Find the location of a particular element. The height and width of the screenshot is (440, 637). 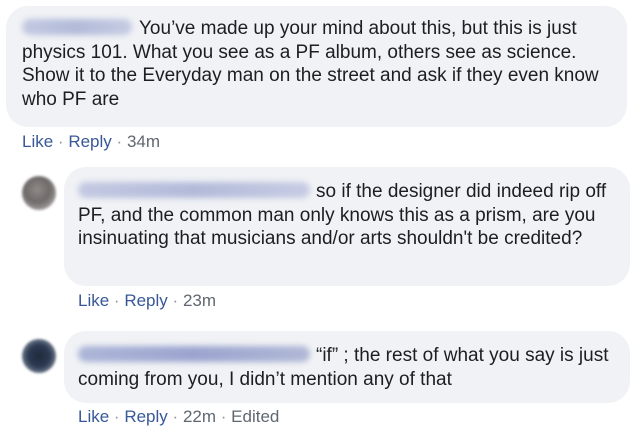

timestamp: 34m is located at coordinates (143, 141).